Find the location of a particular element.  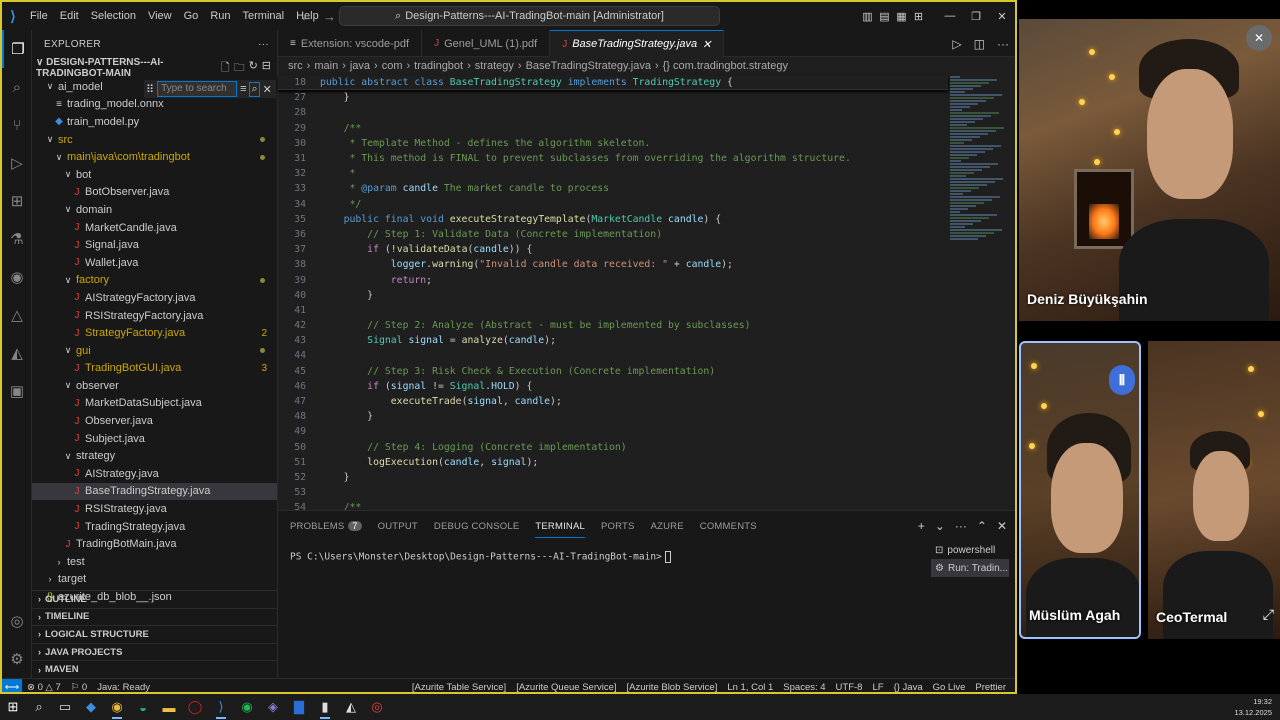

file-item: J TradingBotGUI.java 3 is located at coordinates (154, 369).